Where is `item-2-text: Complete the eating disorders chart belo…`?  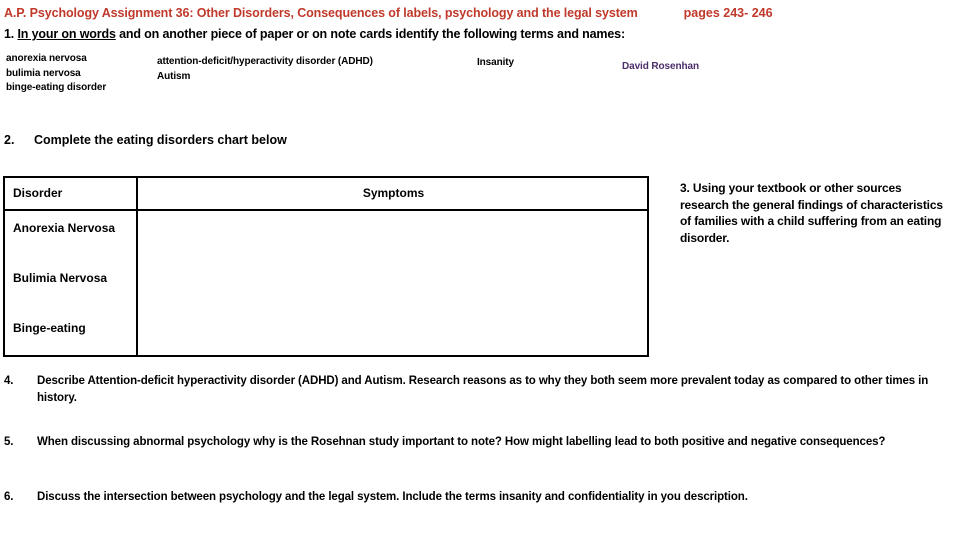 item-2-text: Complete the eating disorders chart belo… is located at coordinates (160, 140).